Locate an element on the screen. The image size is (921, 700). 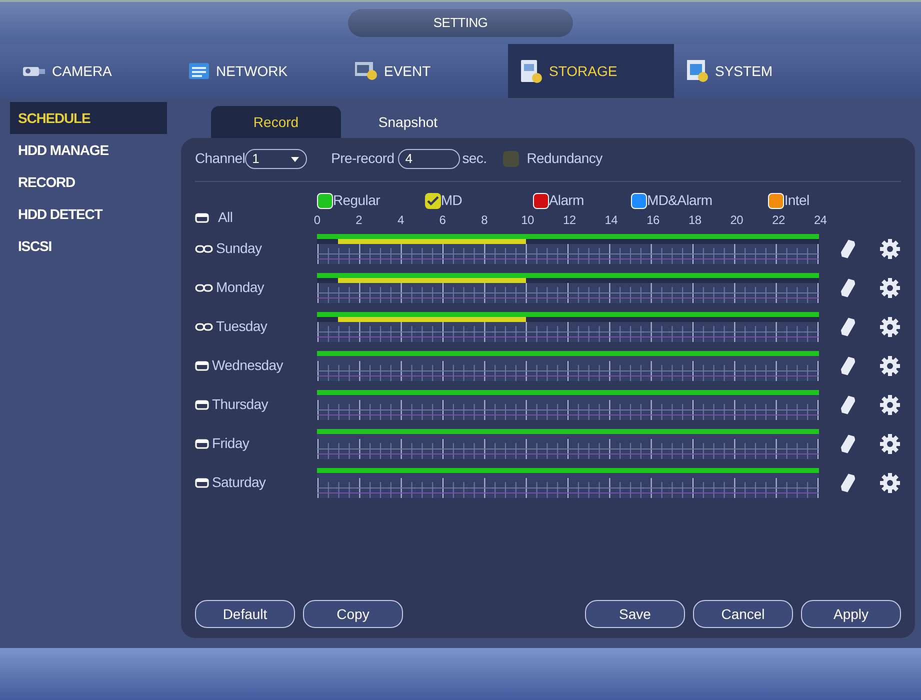
top-tab: EVENT is located at coordinates (425, 71).